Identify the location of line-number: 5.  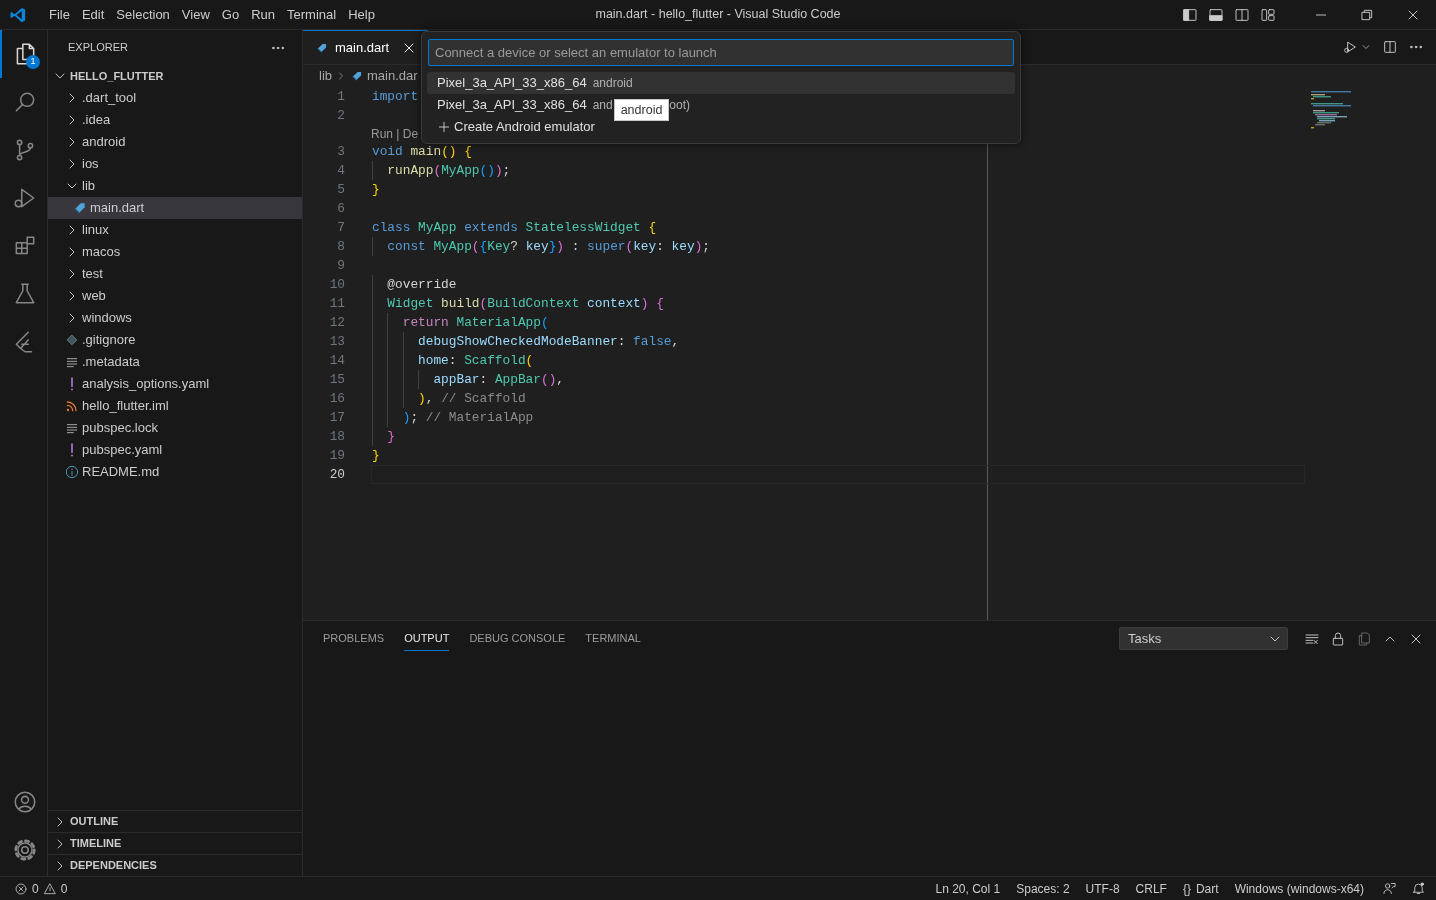
(341, 189).